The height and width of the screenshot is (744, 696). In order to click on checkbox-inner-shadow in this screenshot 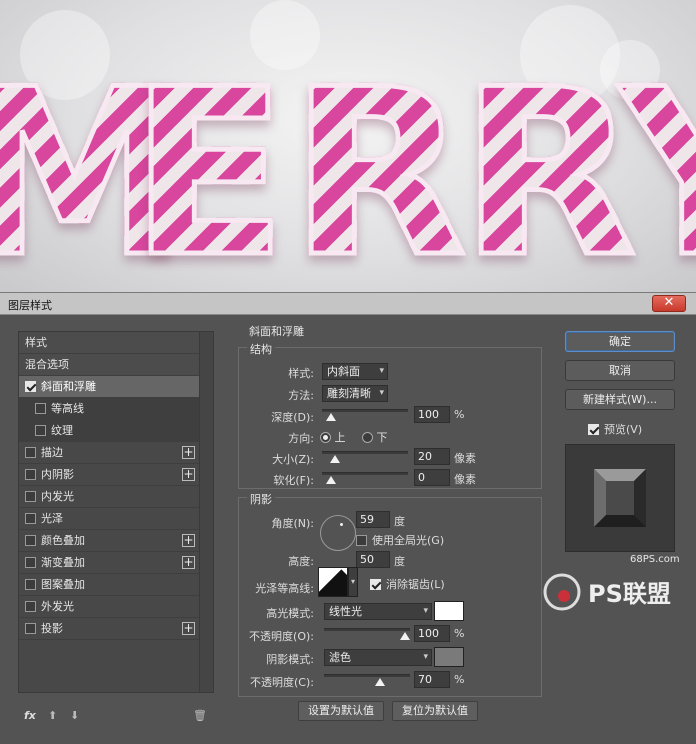, I will do `click(30, 474)`.